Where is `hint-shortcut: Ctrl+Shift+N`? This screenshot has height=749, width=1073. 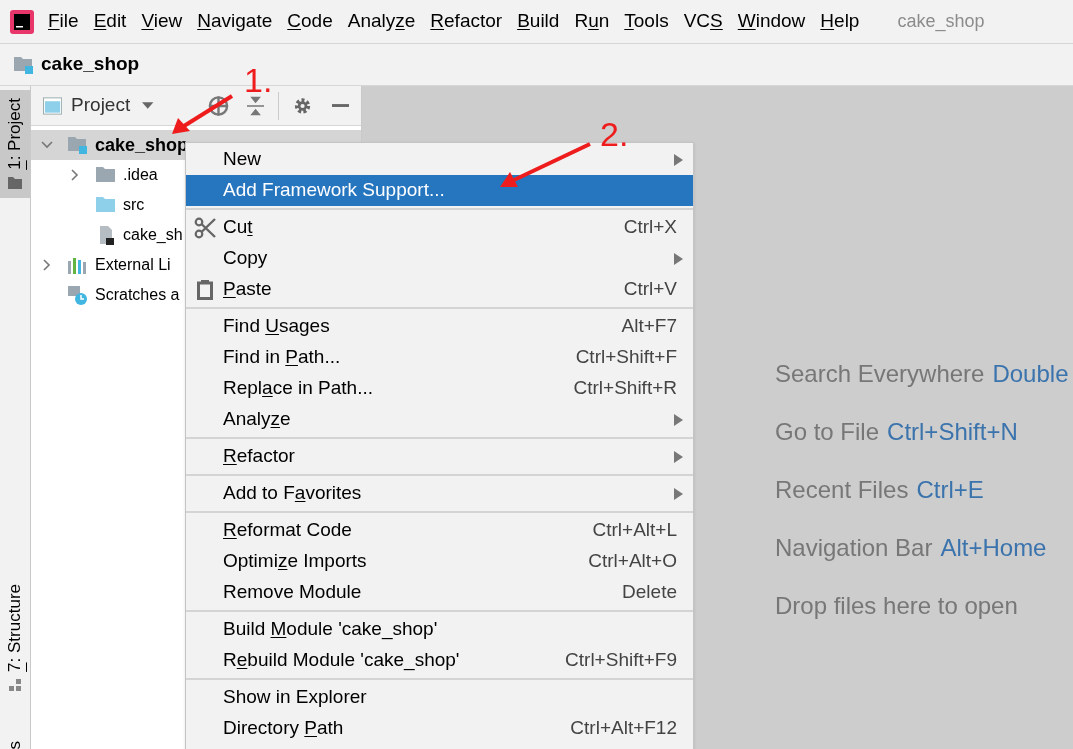
hint-shortcut: Ctrl+Shift+N is located at coordinates (952, 431).